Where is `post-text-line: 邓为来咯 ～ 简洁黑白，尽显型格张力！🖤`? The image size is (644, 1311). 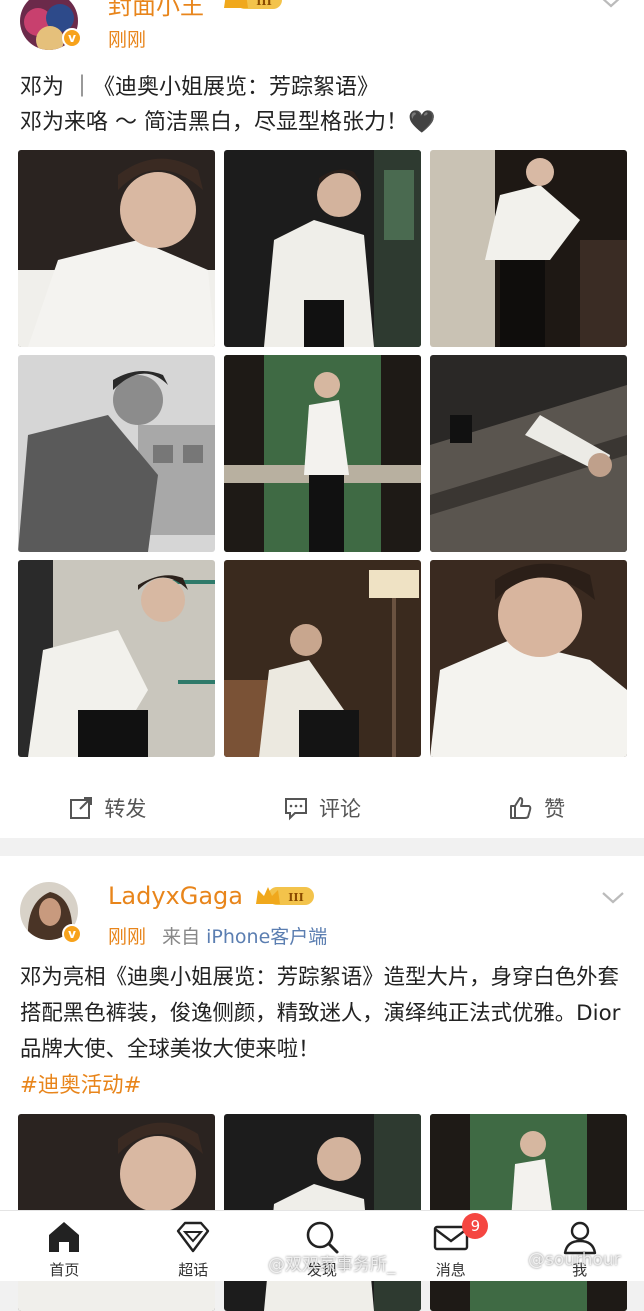
post-text-line: 邓为来咯 ～ 简洁黑白，尽显型格张力！🖤 is located at coordinates (228, 122).